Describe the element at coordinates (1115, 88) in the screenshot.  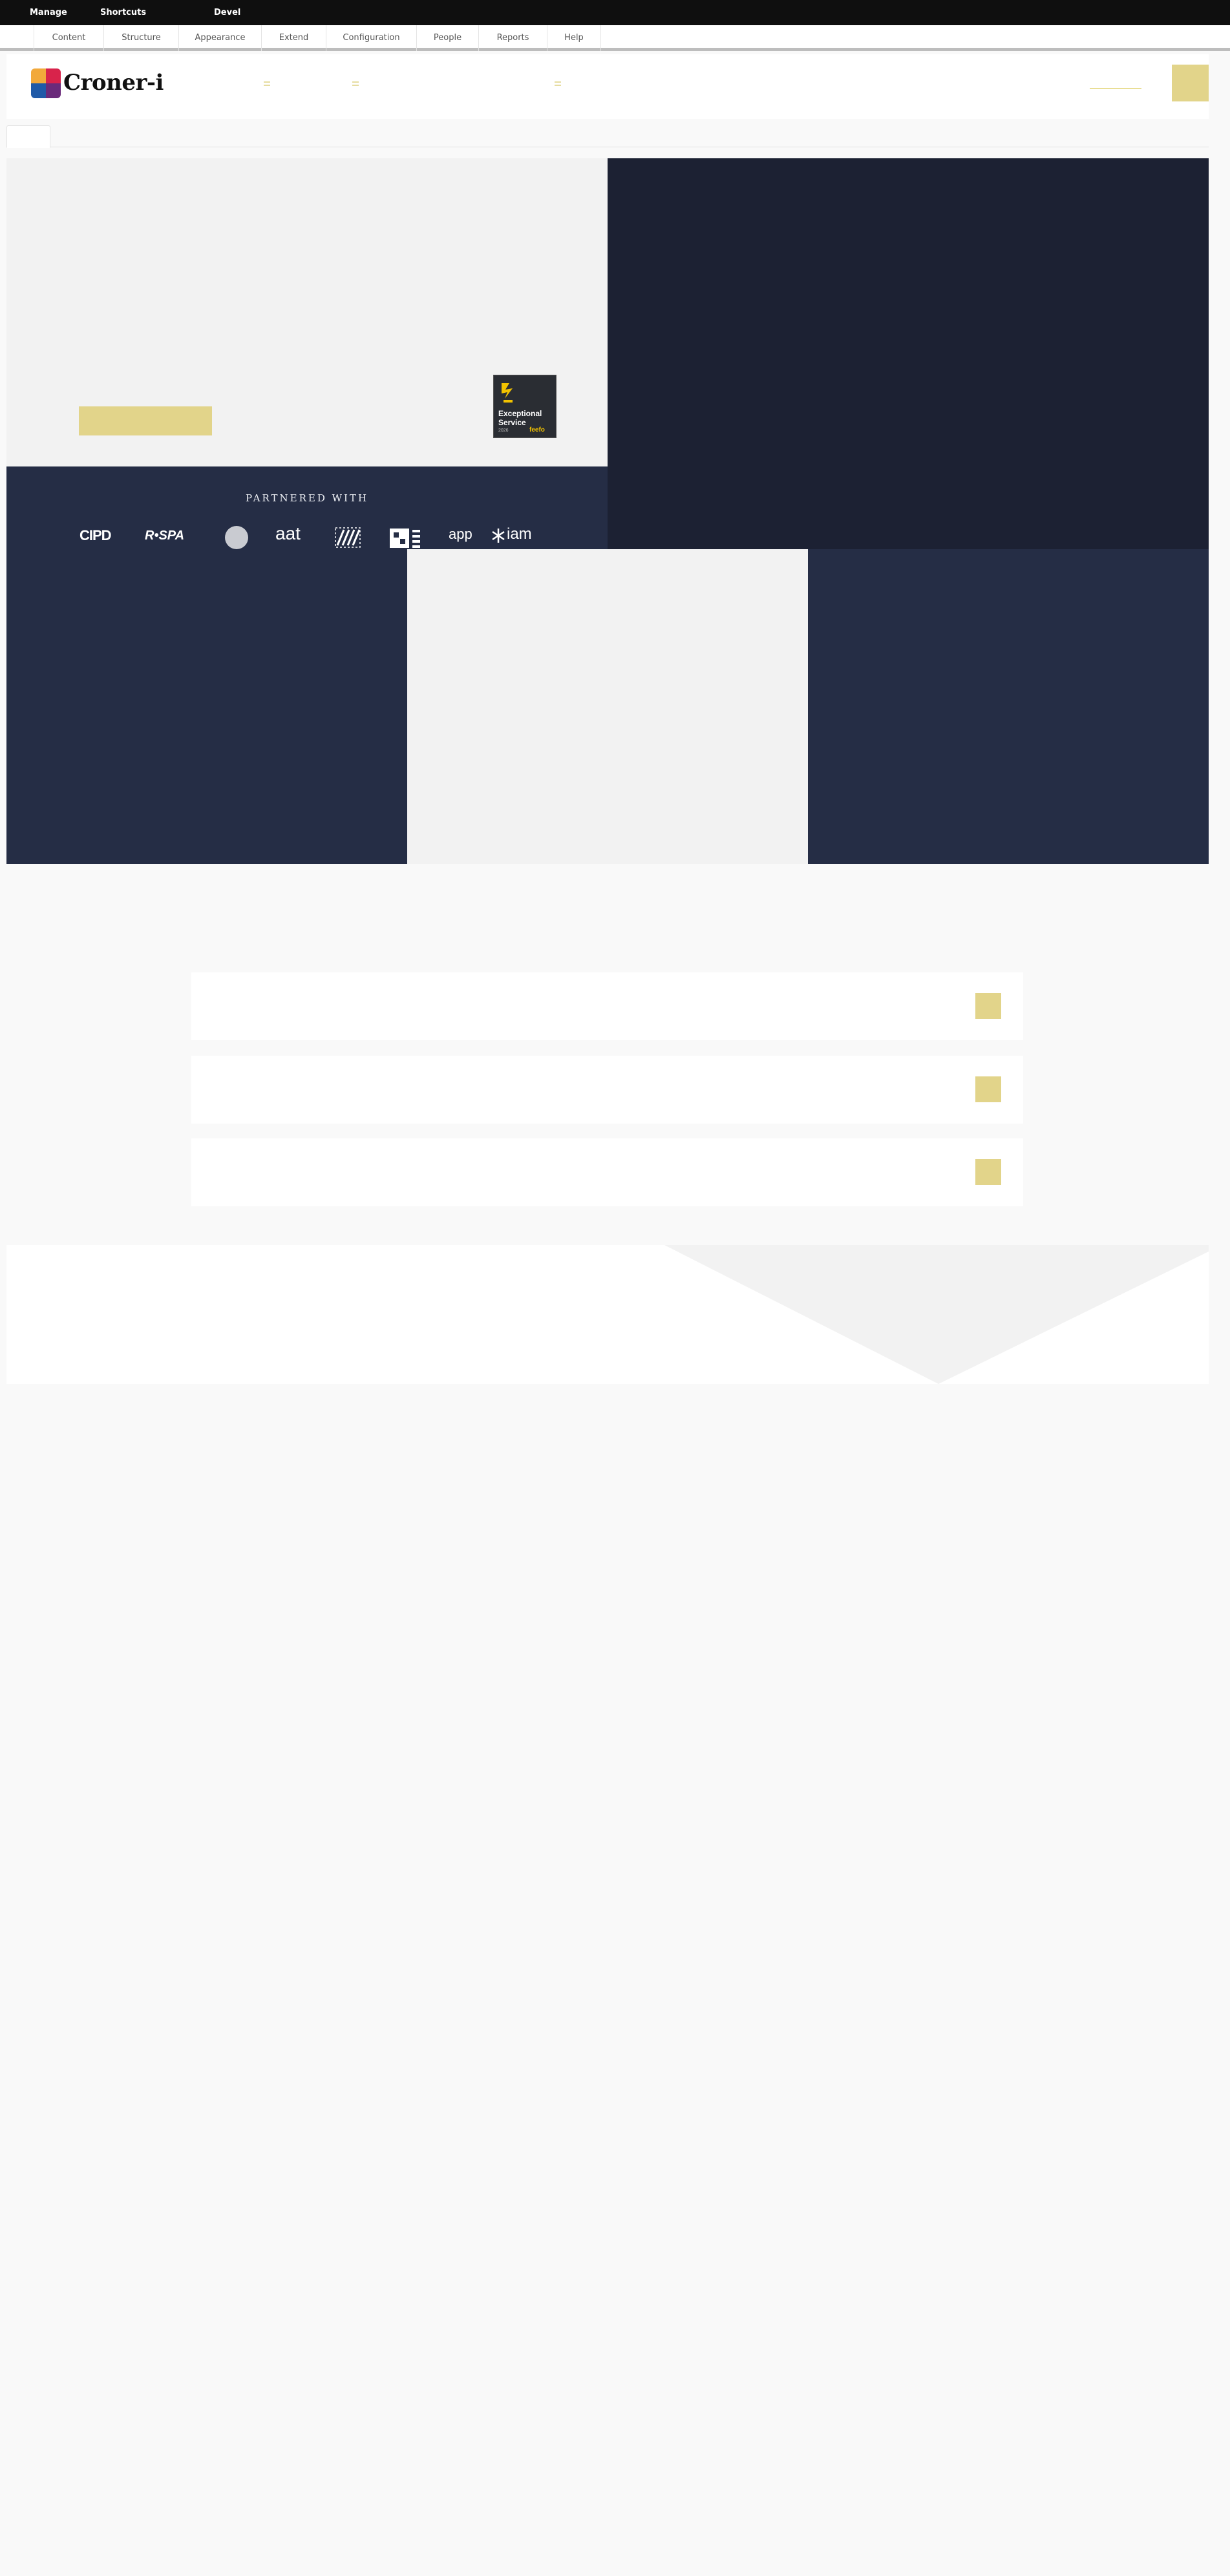
I see `header-link` at that location.